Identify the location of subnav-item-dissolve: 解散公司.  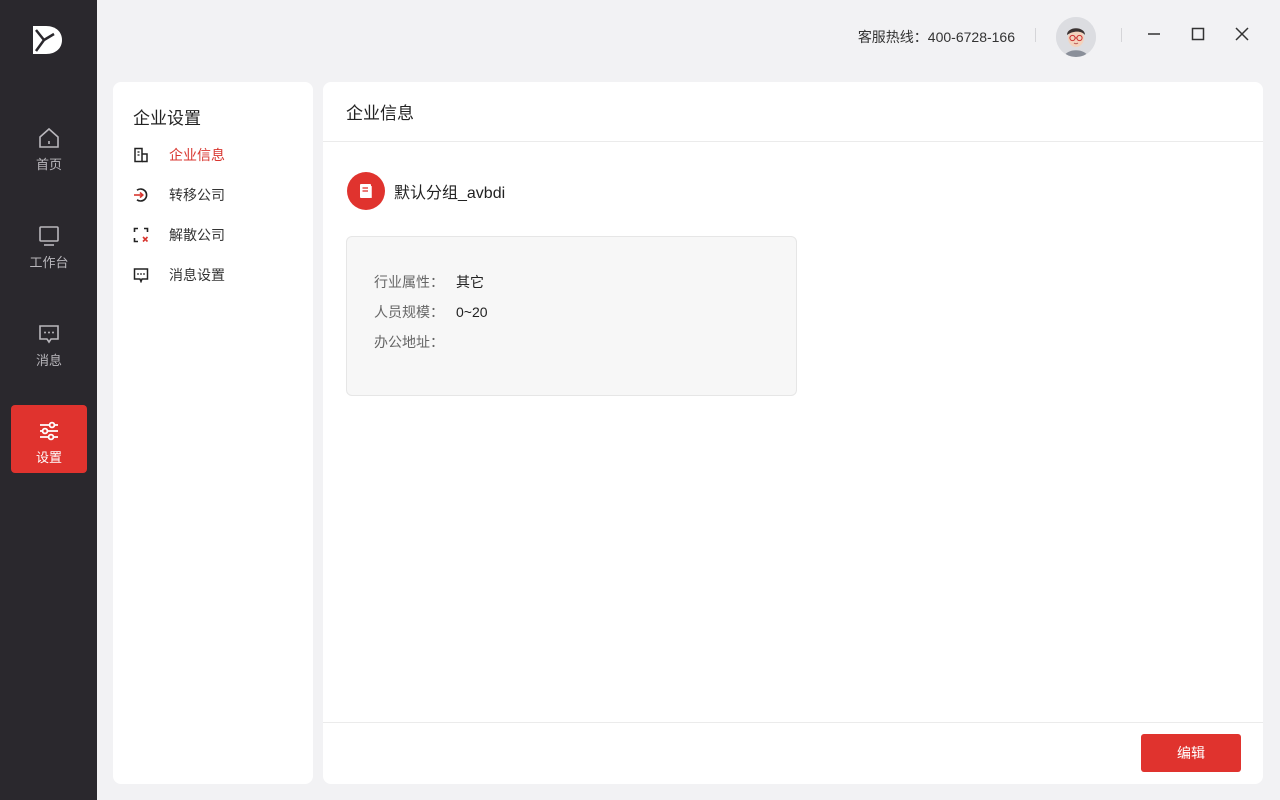
(179, 235).